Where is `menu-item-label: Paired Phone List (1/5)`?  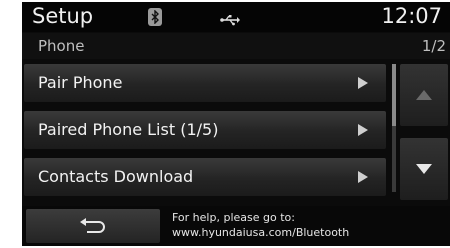
menu-item-label: Paired Phone List (1/5) is located at coordinates (128, 129).